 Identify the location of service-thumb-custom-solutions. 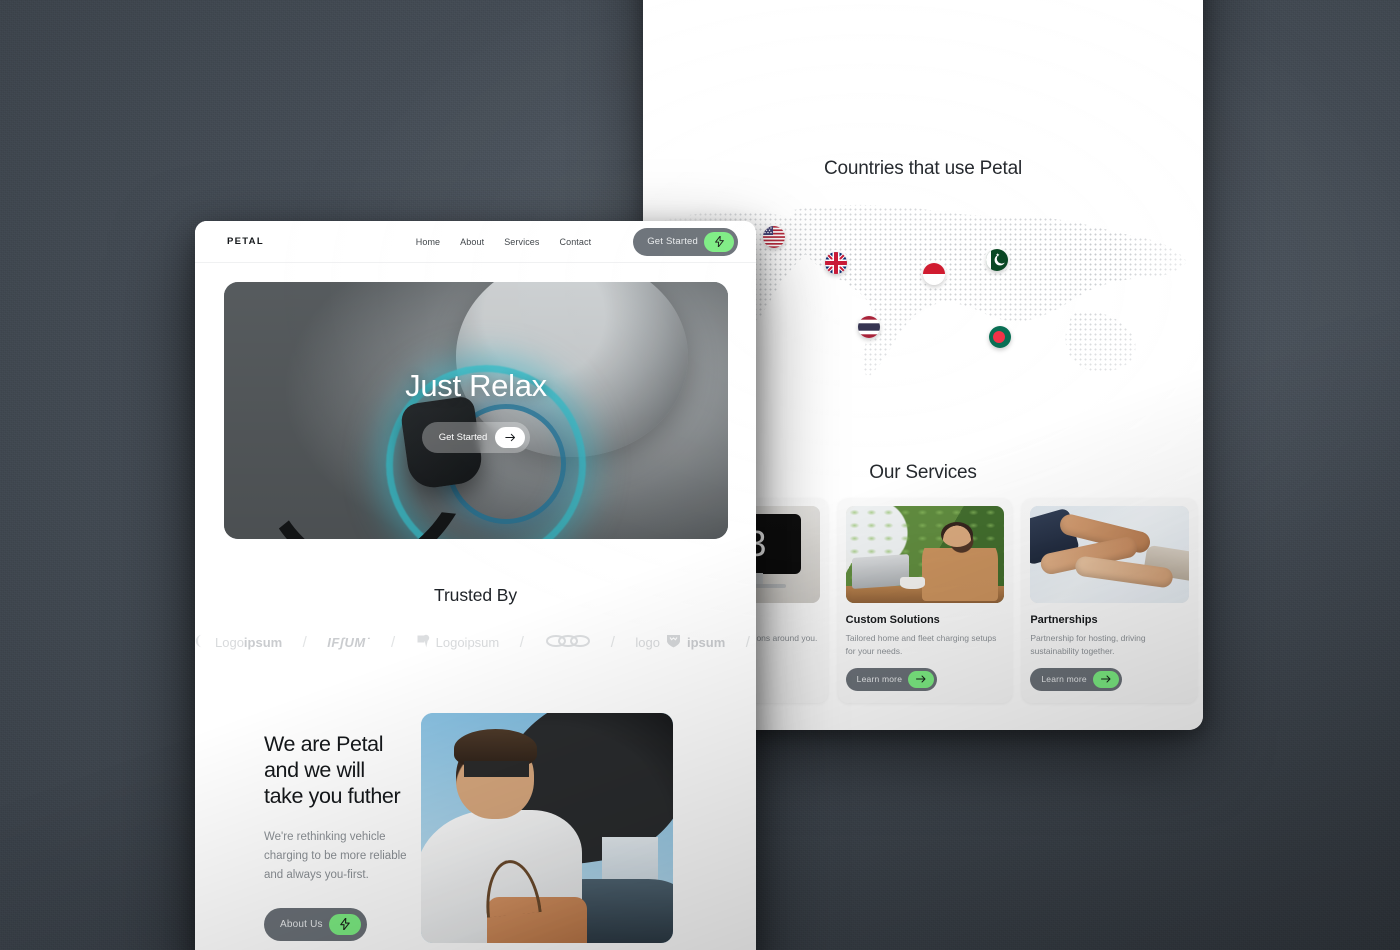
(925, 554).